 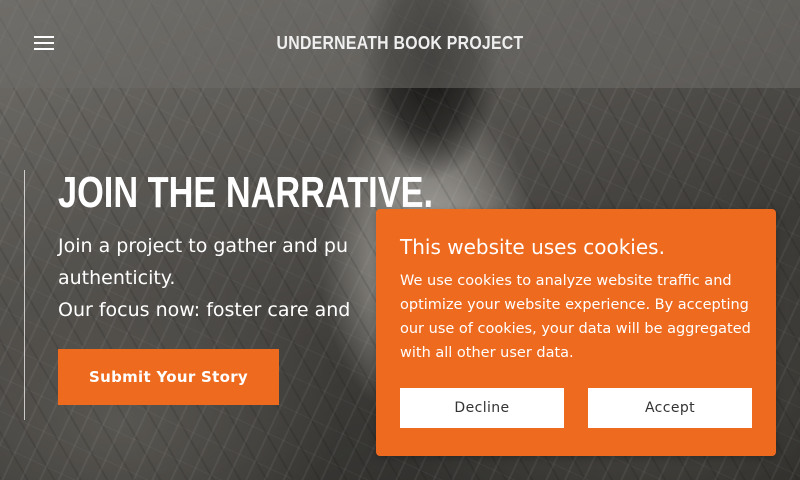 I want to click on accept-cookies-button: Accept, so click(x=670, y=408).